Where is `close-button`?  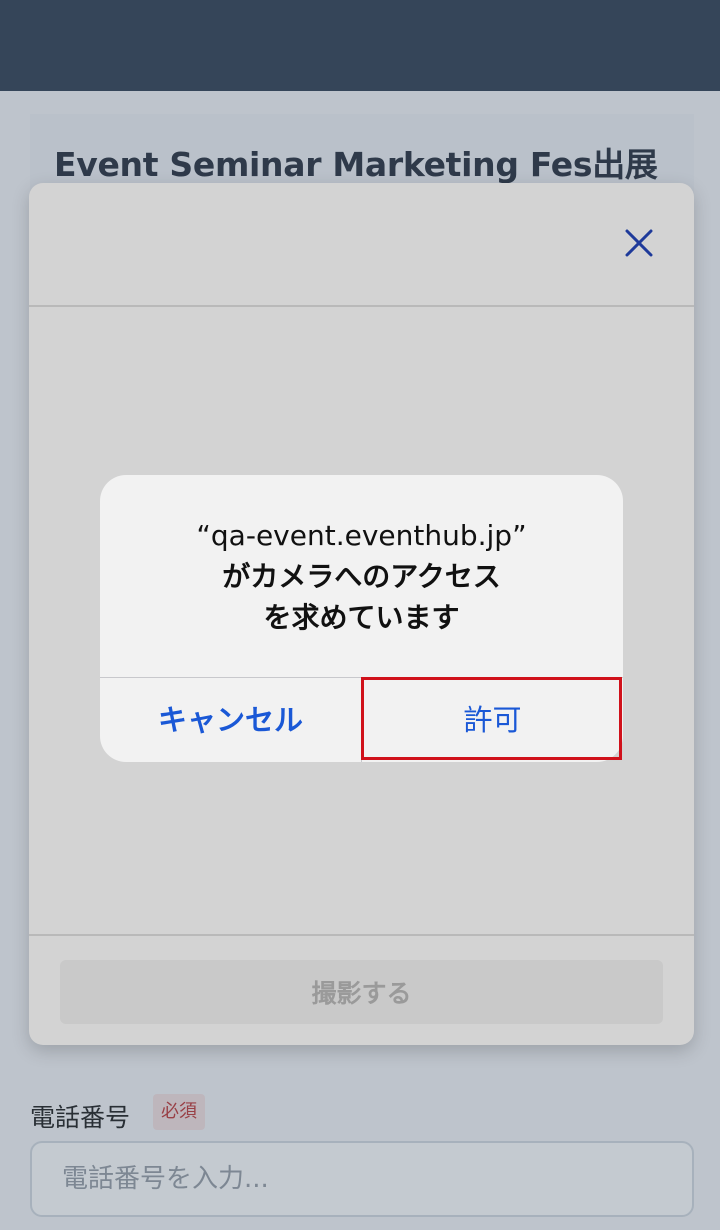
close-button is located at coordinates (639, 243).